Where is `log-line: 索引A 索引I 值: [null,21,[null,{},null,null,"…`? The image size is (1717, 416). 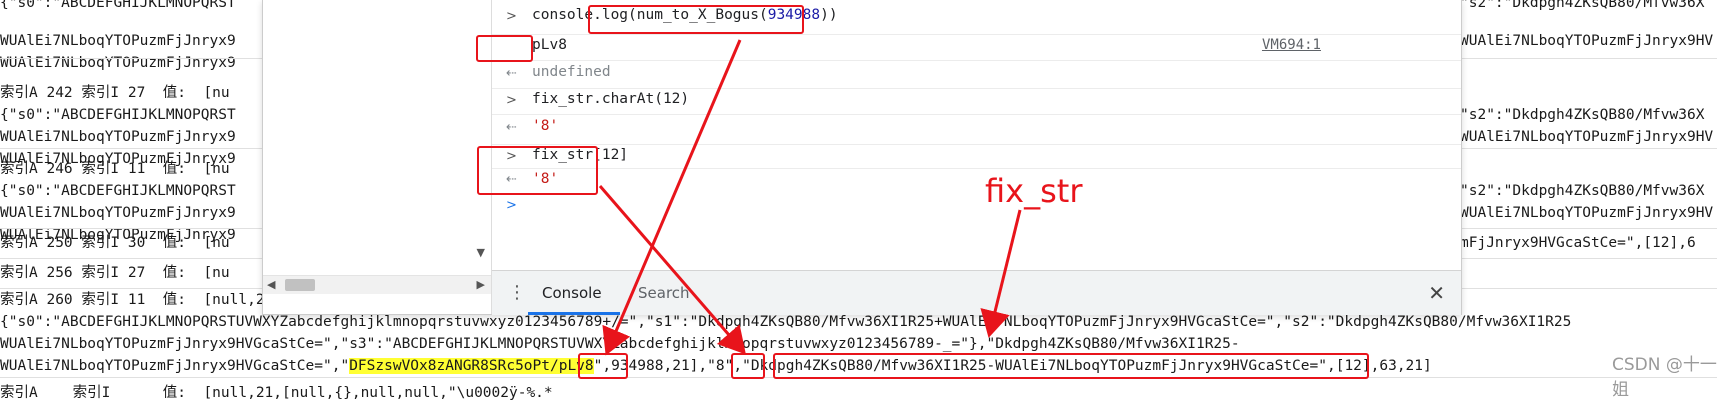
log-line: 索引A 索引I 值: [null,21,[null,{},null,null,"… is located at coordinates (276, 393).